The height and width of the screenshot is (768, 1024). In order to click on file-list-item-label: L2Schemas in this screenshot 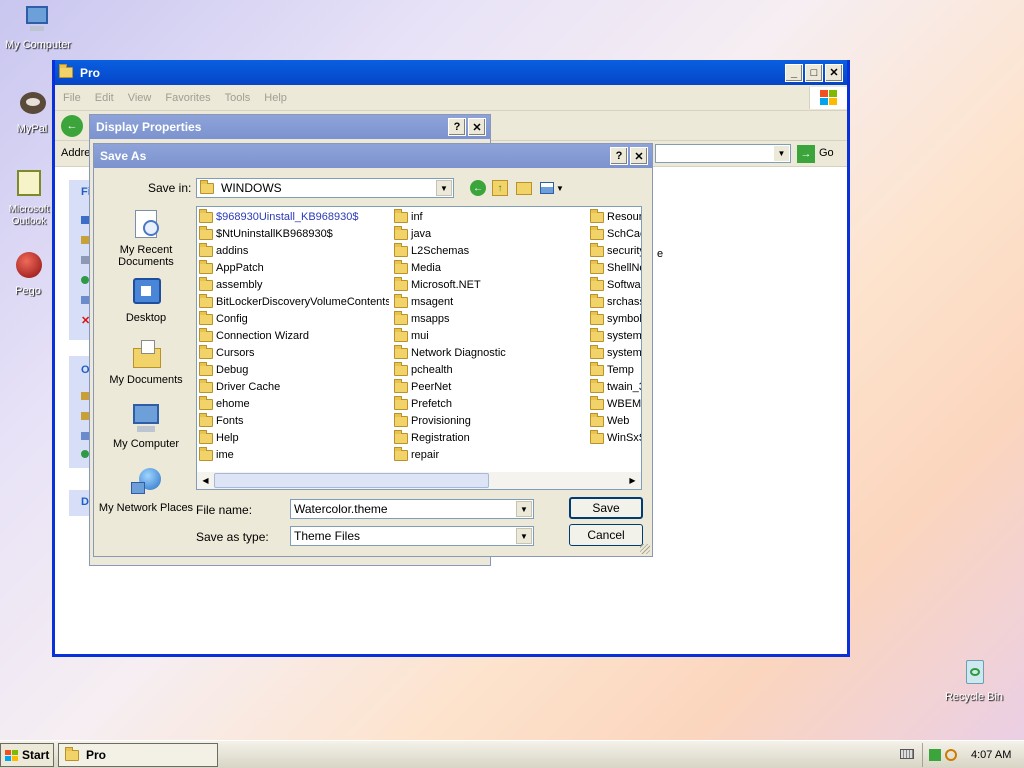, I will do `click(440, 251)`.